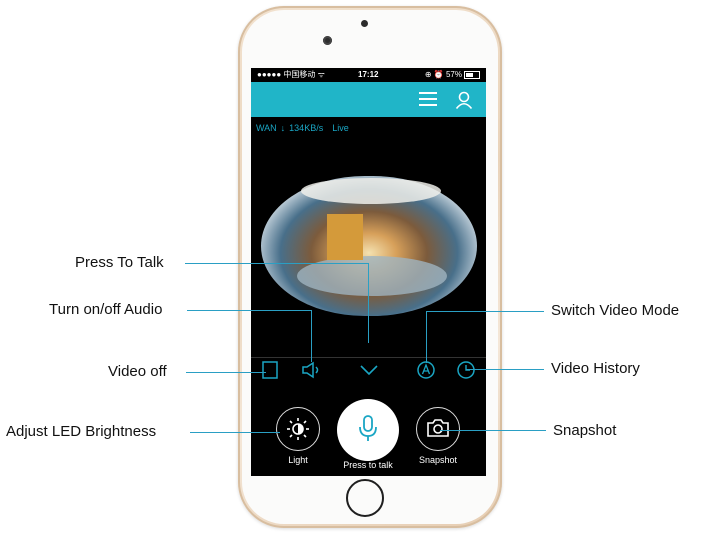  Describe the element at coordinates (270, 370) in the screenshot. I see `video-off-icon` at that location.